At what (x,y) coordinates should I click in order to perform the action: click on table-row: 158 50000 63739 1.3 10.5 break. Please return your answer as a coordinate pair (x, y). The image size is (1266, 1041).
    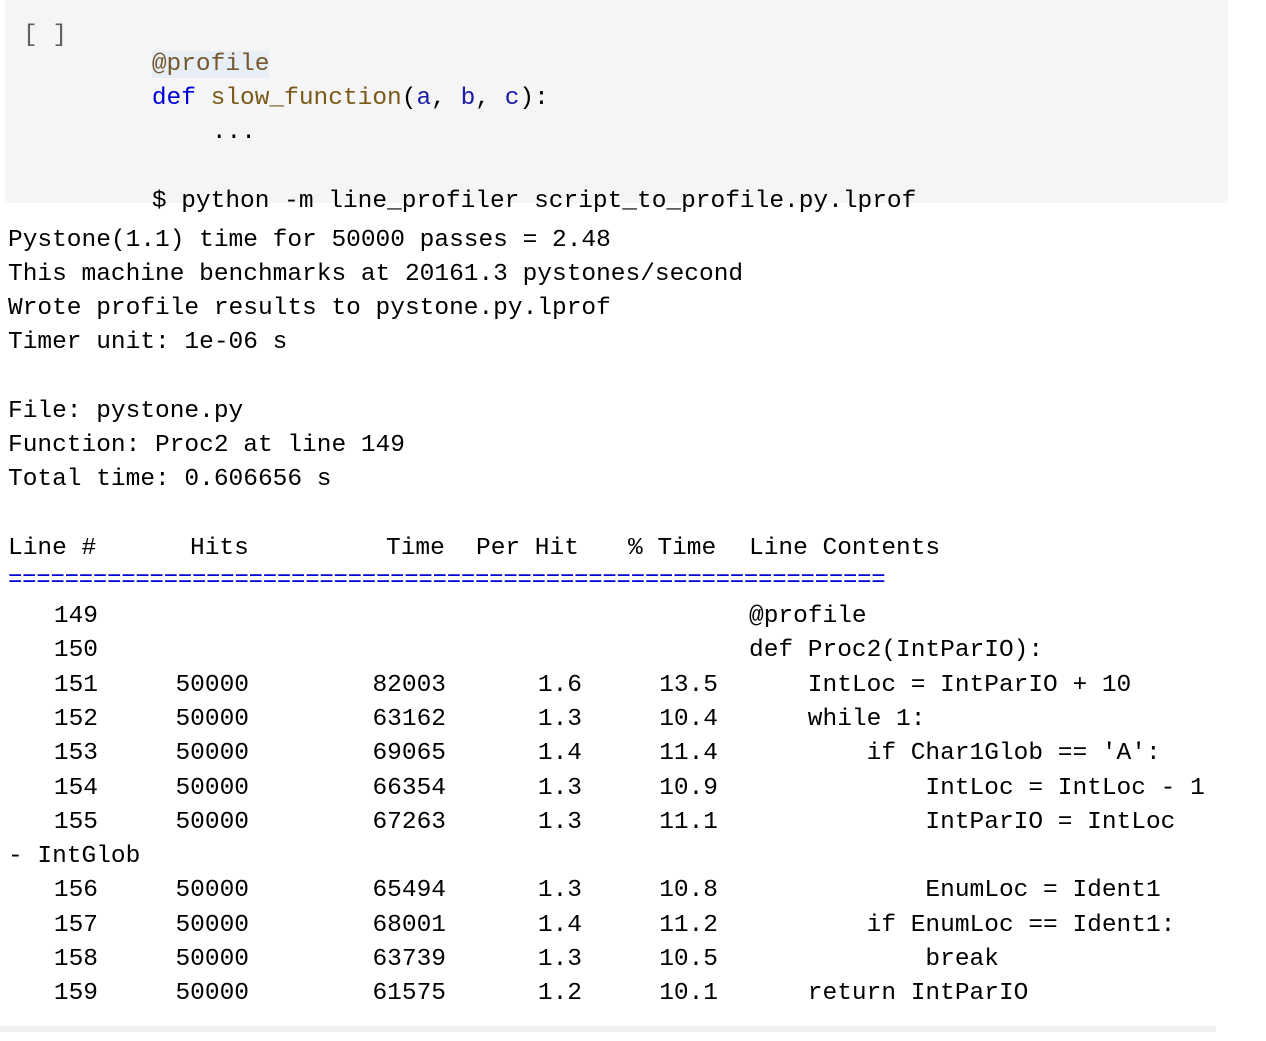
    Looking at the image, I should click on (633, 960).